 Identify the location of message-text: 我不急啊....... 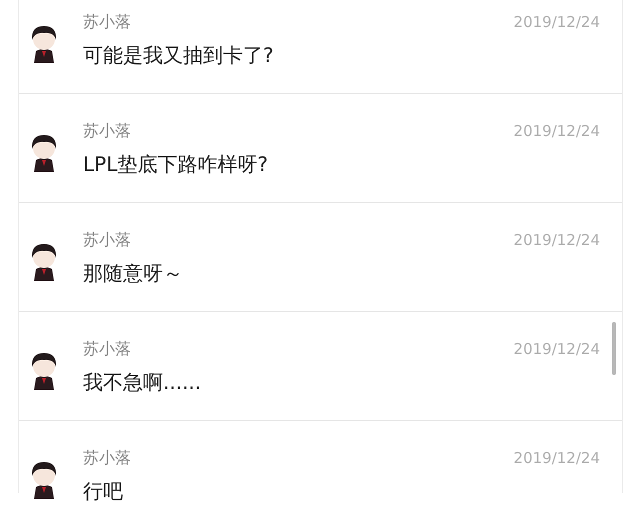
(142, 382).